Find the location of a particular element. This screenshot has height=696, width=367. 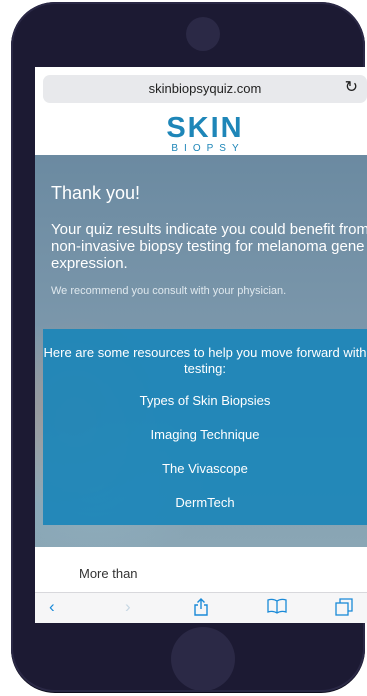

home-button is located at coordinates (203, 659).